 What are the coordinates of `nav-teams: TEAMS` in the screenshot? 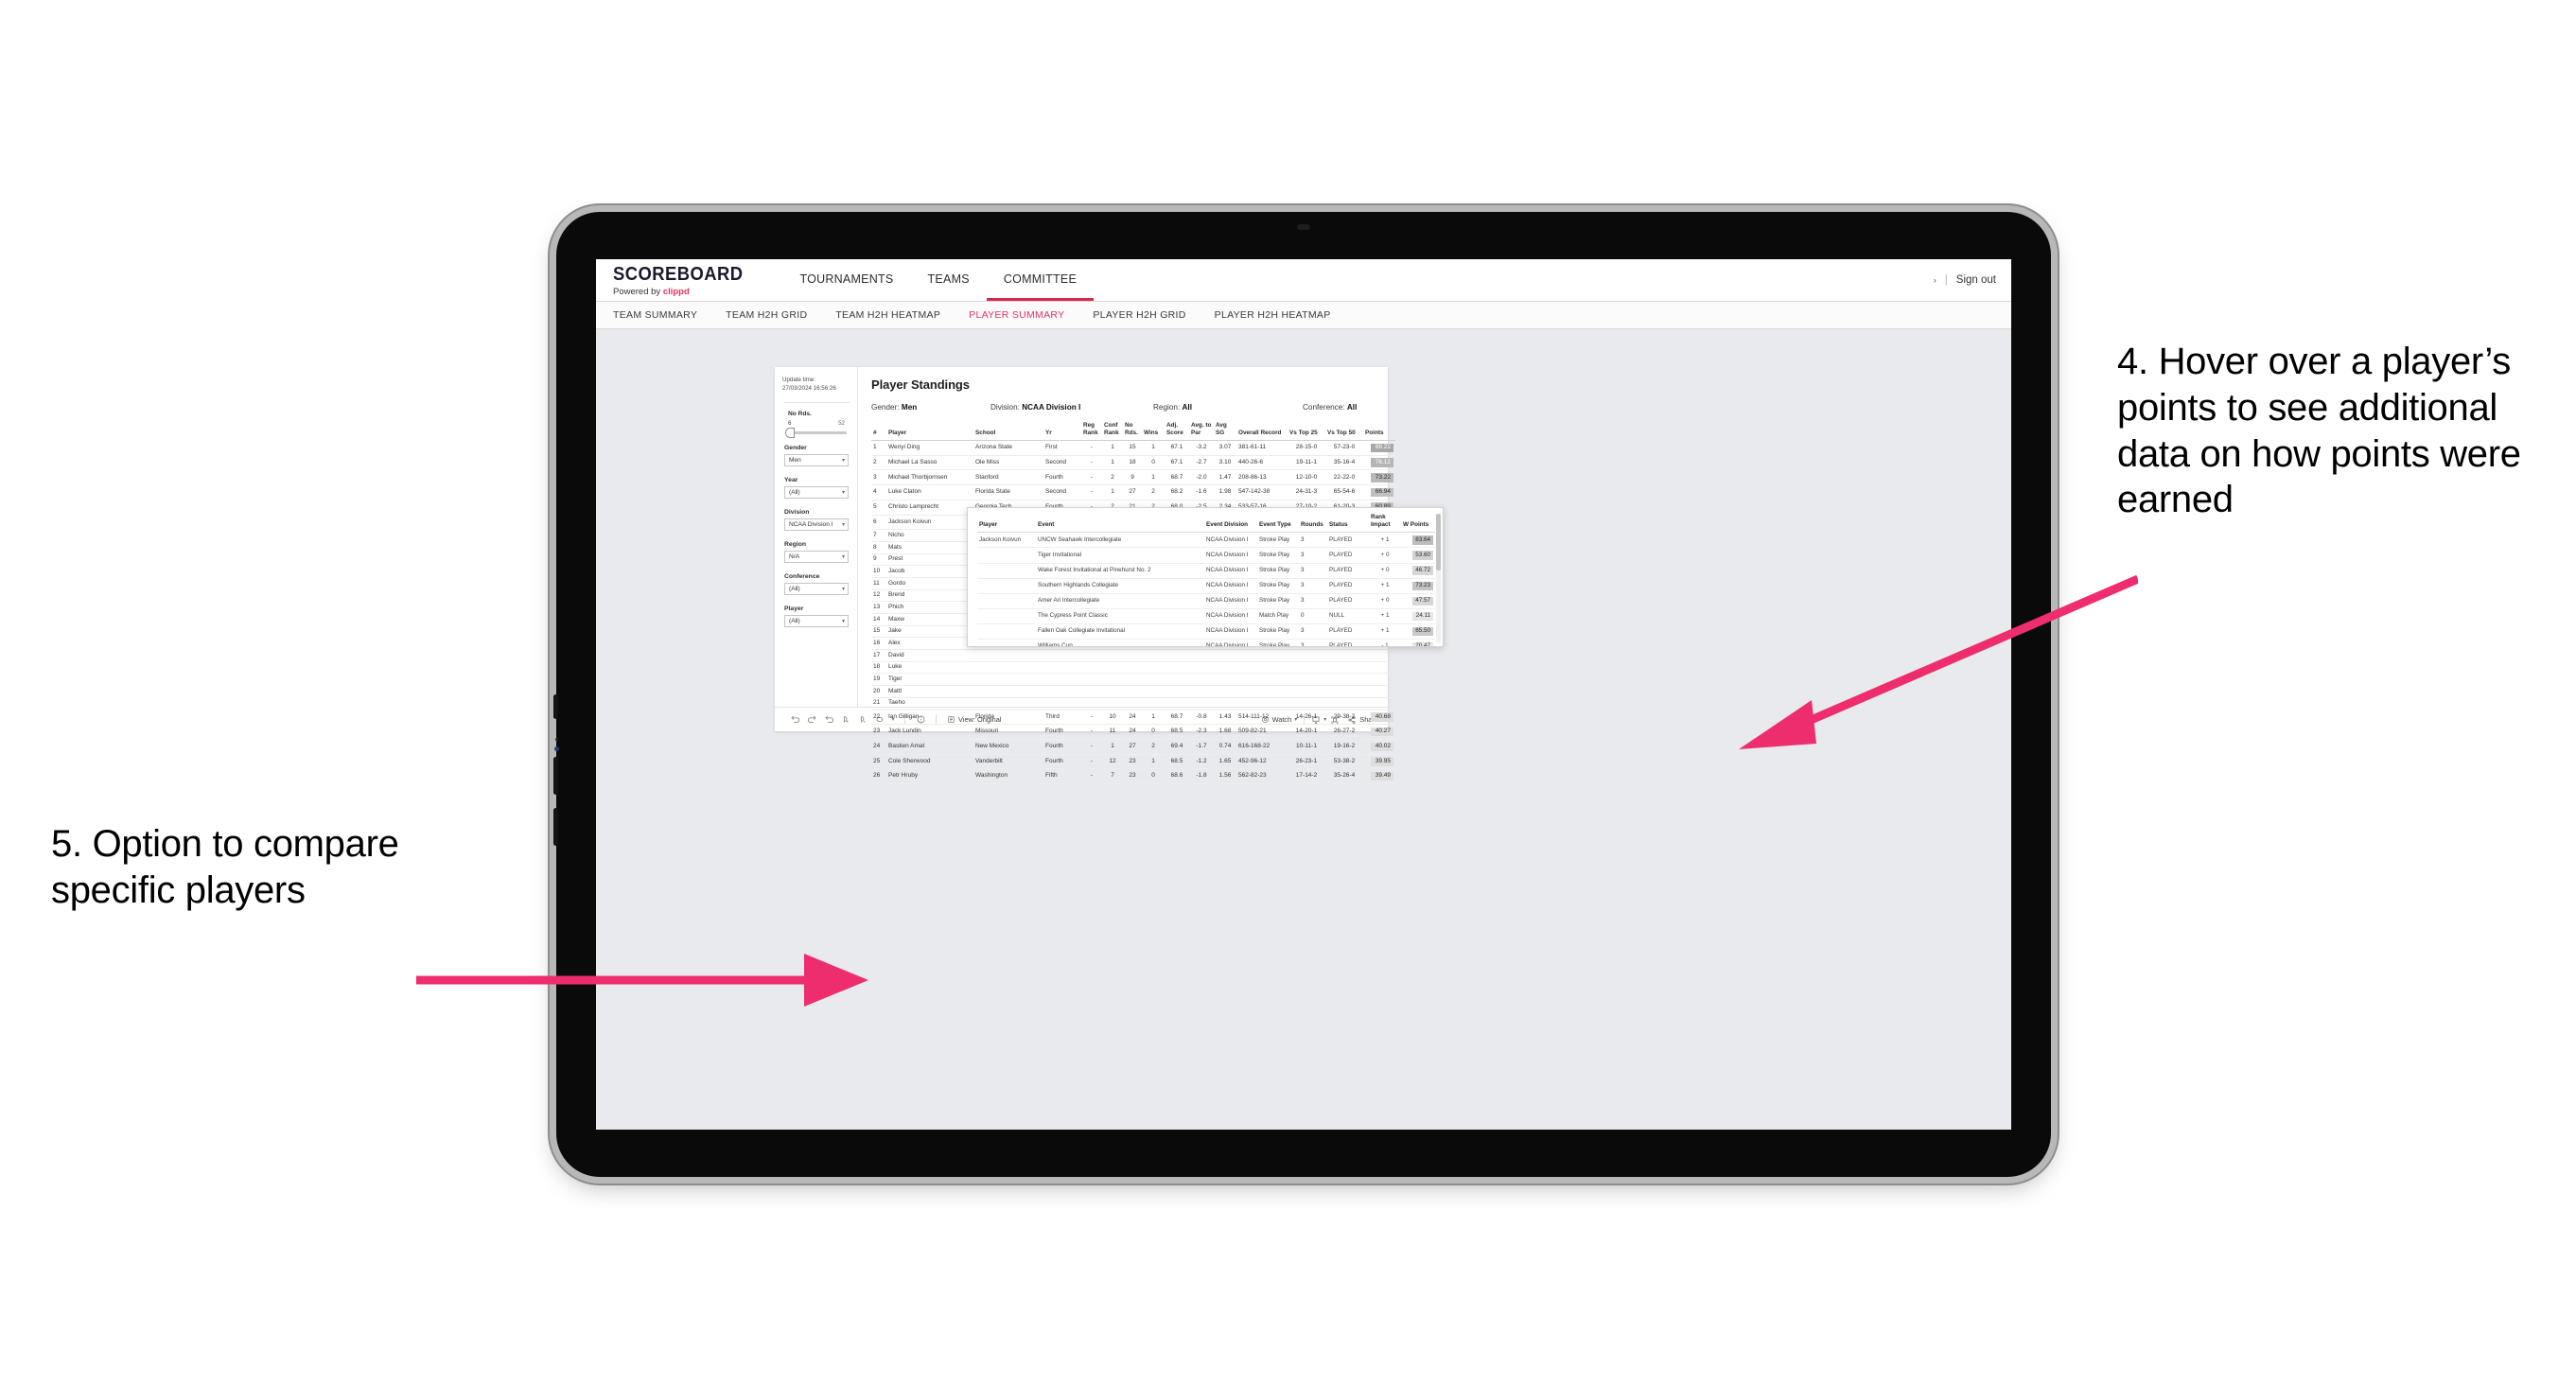 It's located at (949, 280).